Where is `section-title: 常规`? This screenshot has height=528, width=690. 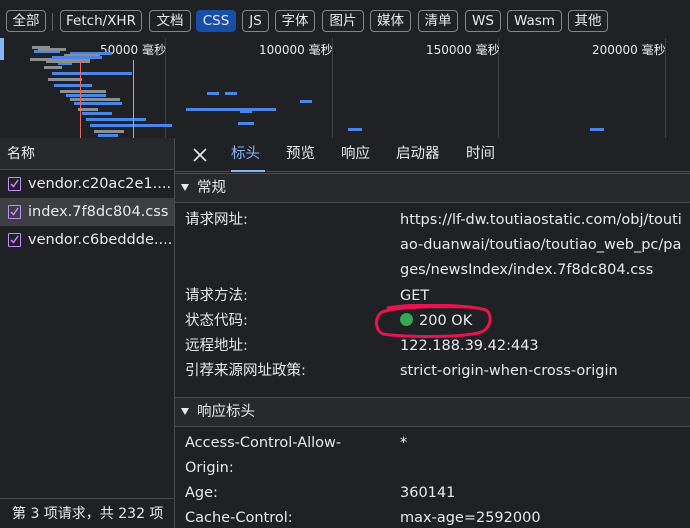
section-title: 常规 is located at coordinates (211, 188).